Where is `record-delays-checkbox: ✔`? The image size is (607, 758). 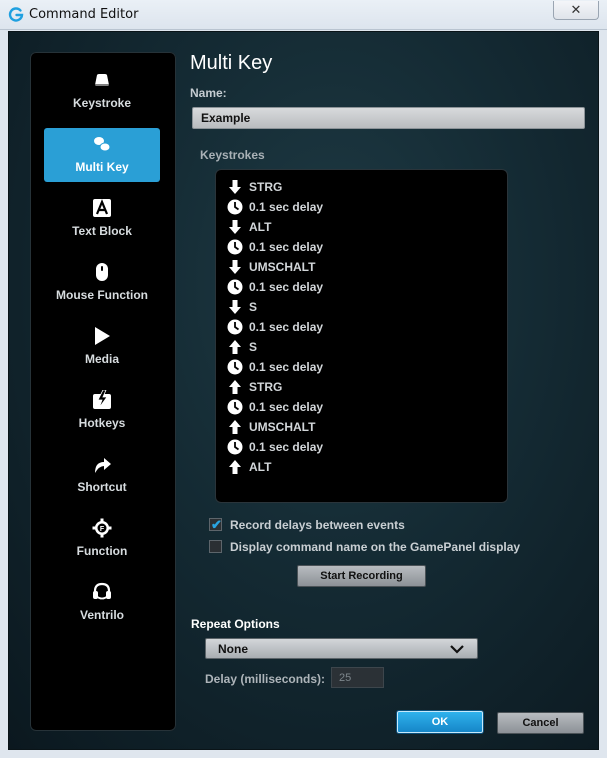
record-delays-checkbox: ✔ is located at coordinates (215, 524).